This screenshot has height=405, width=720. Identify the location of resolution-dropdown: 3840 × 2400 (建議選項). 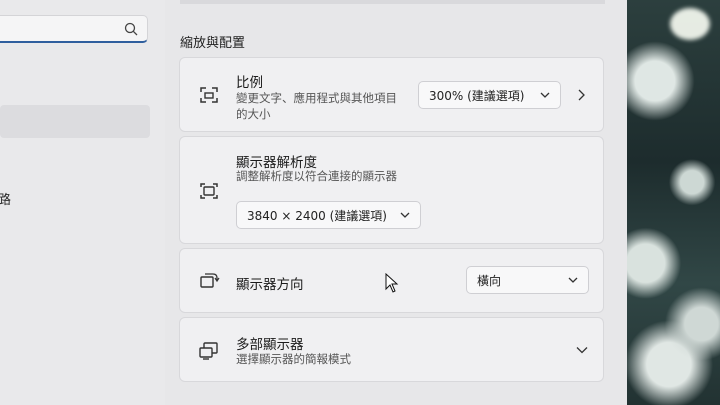
(328, 215).